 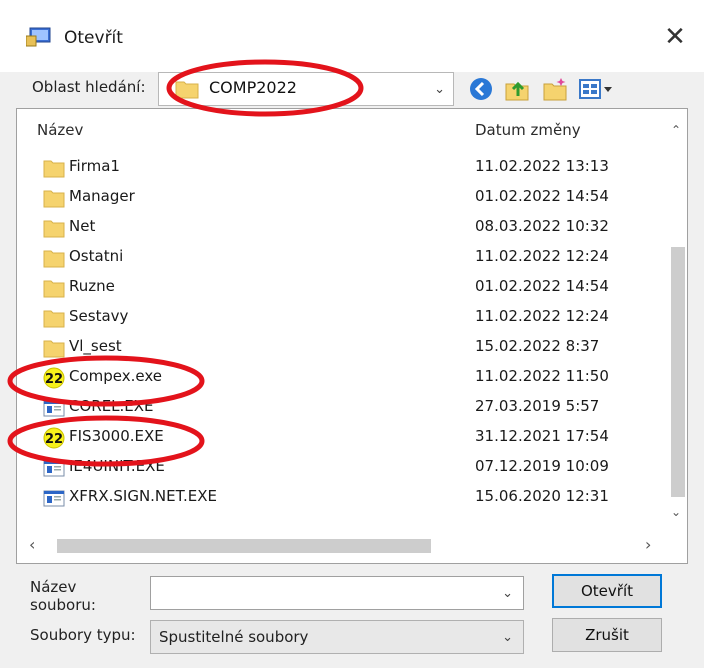 What do you see at coordinates (99, 316) in the screenshot?
I see `file-name: Sestavy` at bounding box center [99, 316].